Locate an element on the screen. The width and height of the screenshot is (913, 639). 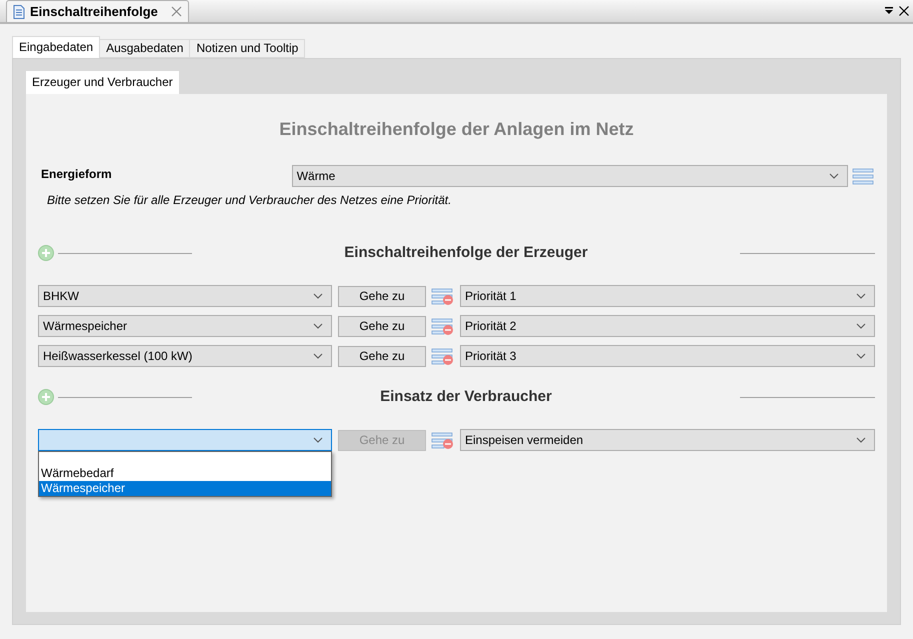
dropdown-option: Wärmespeicher is located at coordinates (185, 488).